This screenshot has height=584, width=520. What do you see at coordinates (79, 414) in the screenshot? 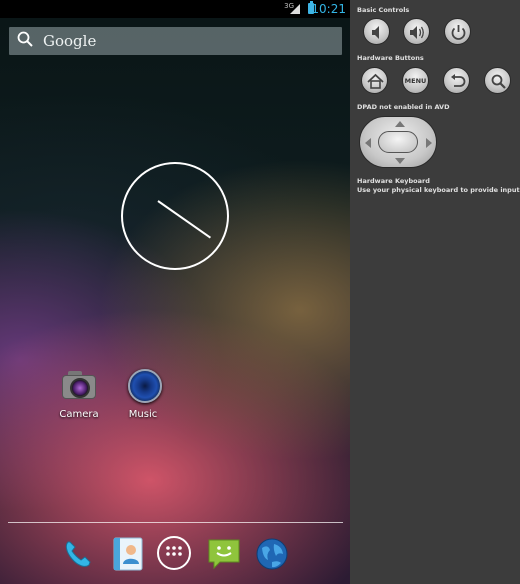
I see `app-label: Camera` at bounding box center [79, 414].